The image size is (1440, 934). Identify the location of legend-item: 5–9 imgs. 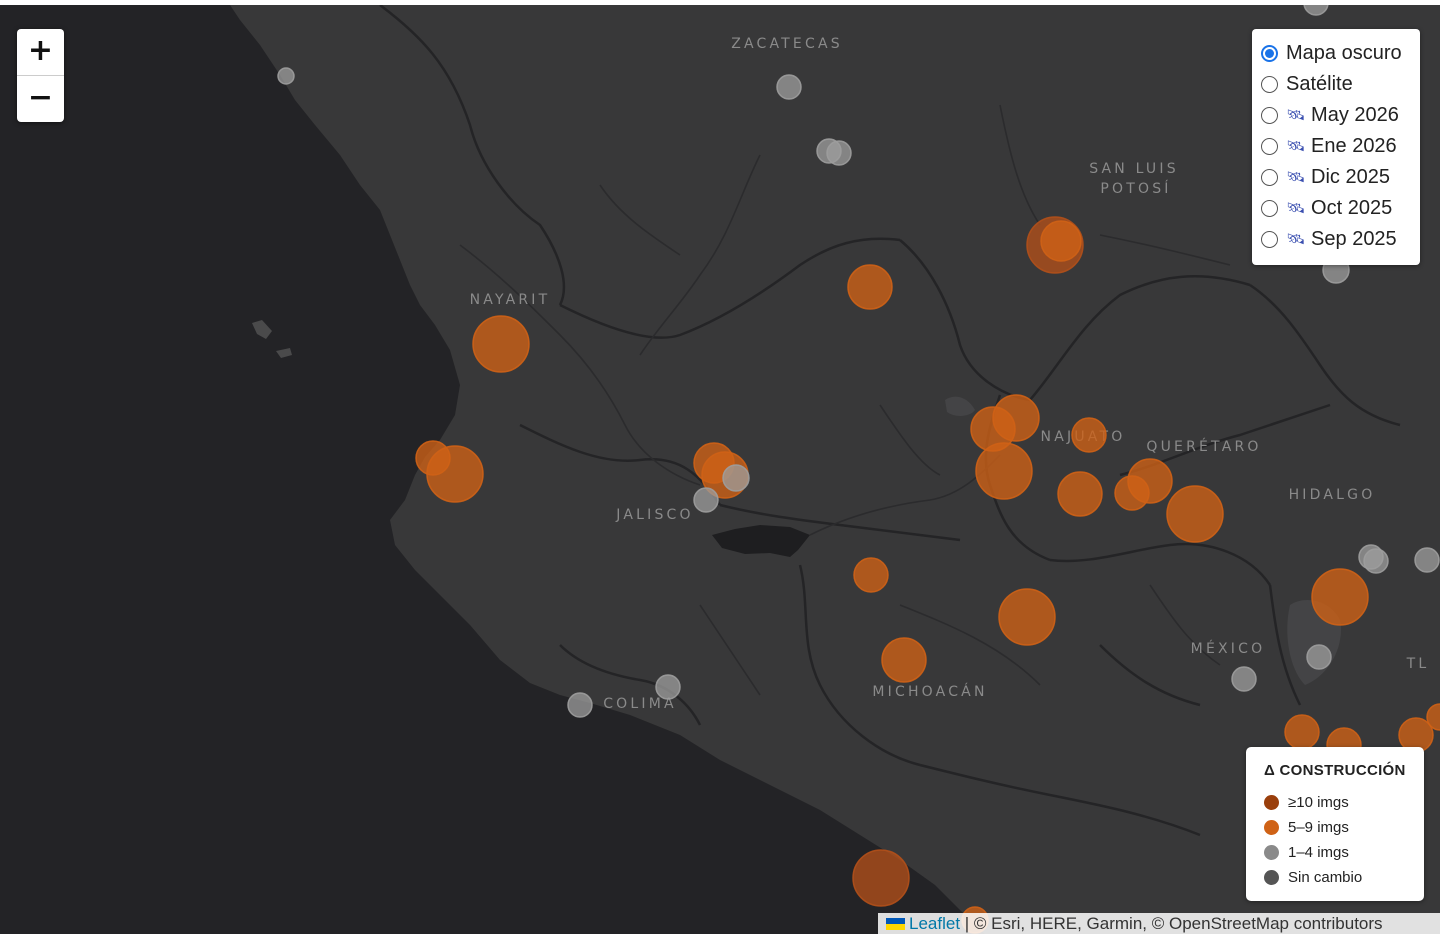
(1306, 827).